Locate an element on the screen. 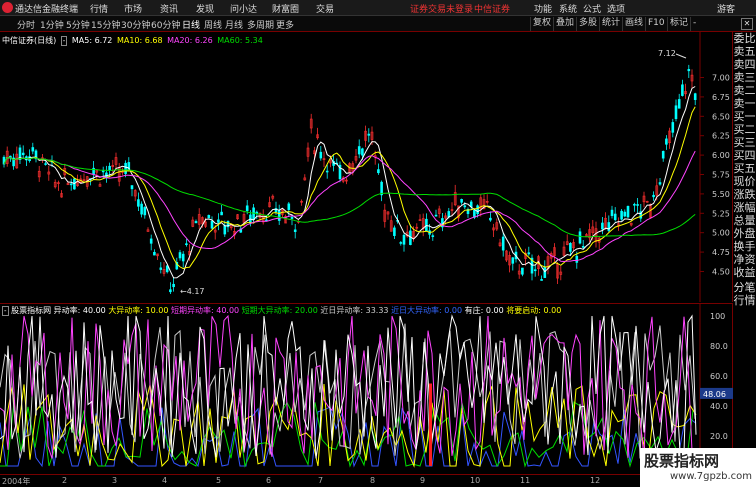 This screenshot has height=487, width=756. side-tab-1: 行情 is located at coordinates (744, 300).